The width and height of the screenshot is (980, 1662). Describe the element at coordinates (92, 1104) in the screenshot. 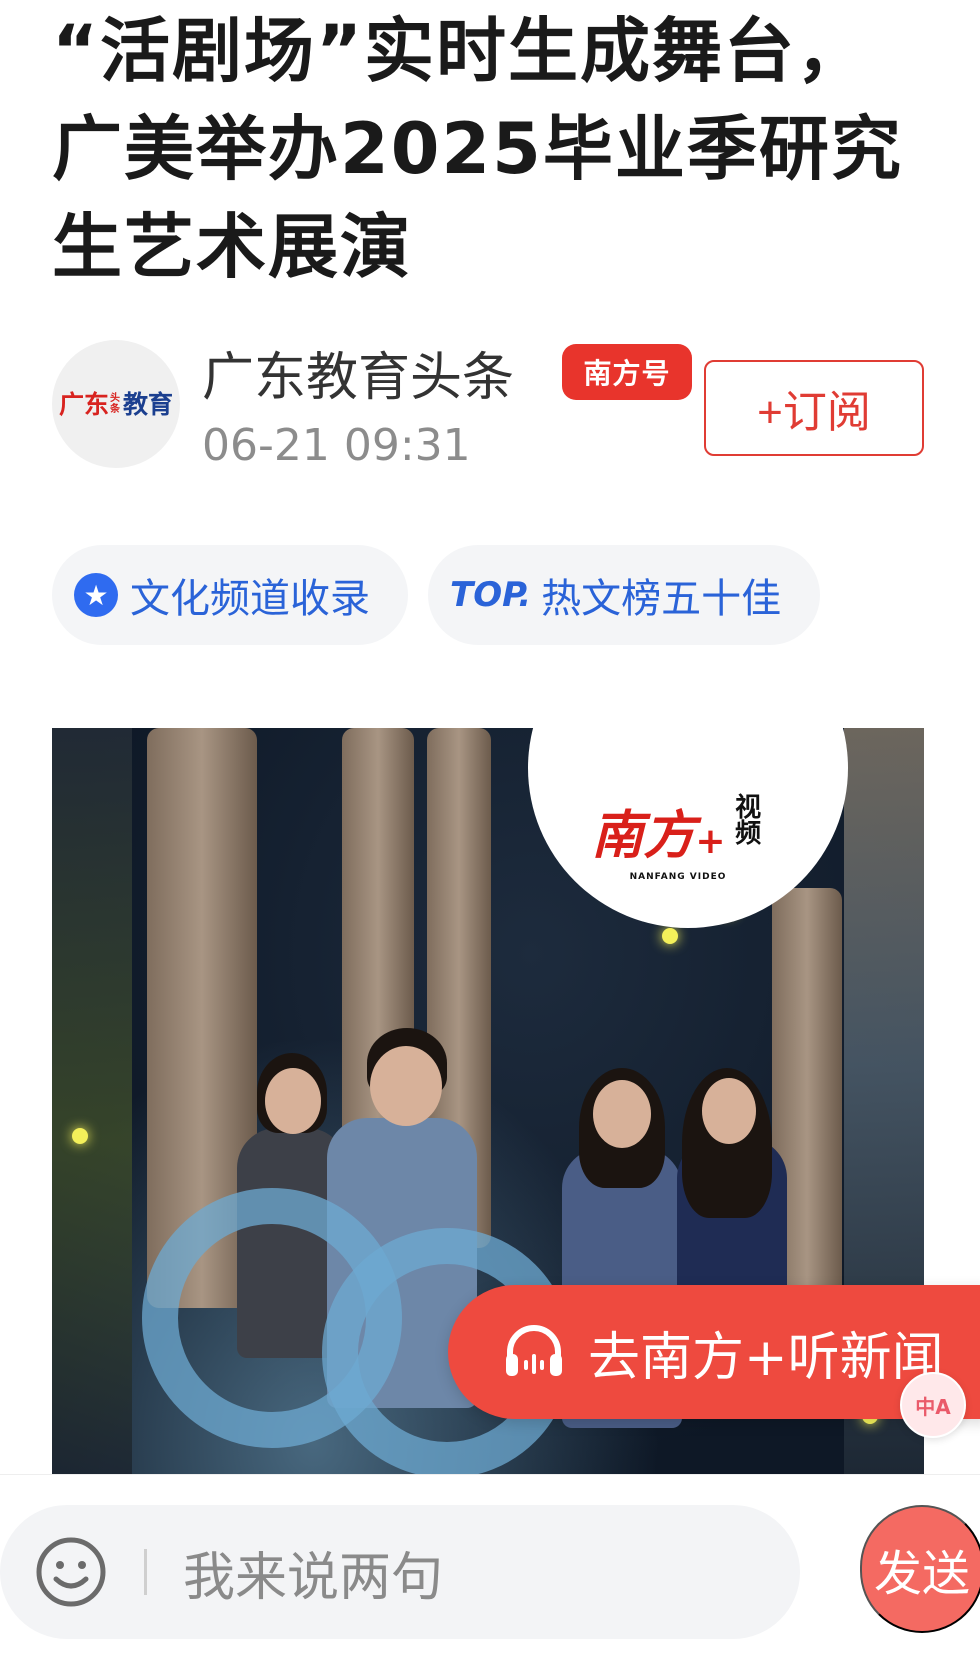

I see `media-blur-left` at that location.